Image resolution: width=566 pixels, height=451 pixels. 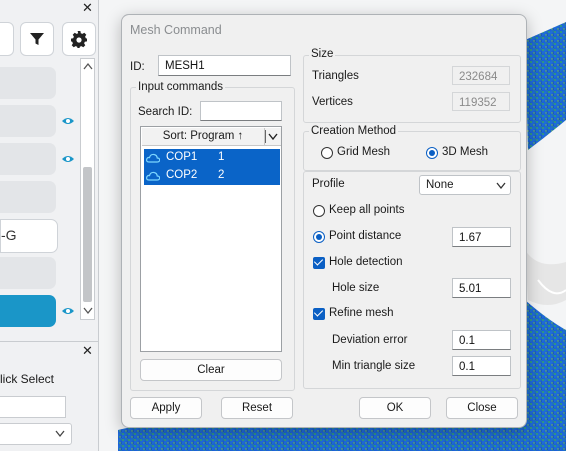 What do you see at coordinates (224, 65) in the screenshot?
I see `id-input: MESH1` at bounding box center [224, 65].